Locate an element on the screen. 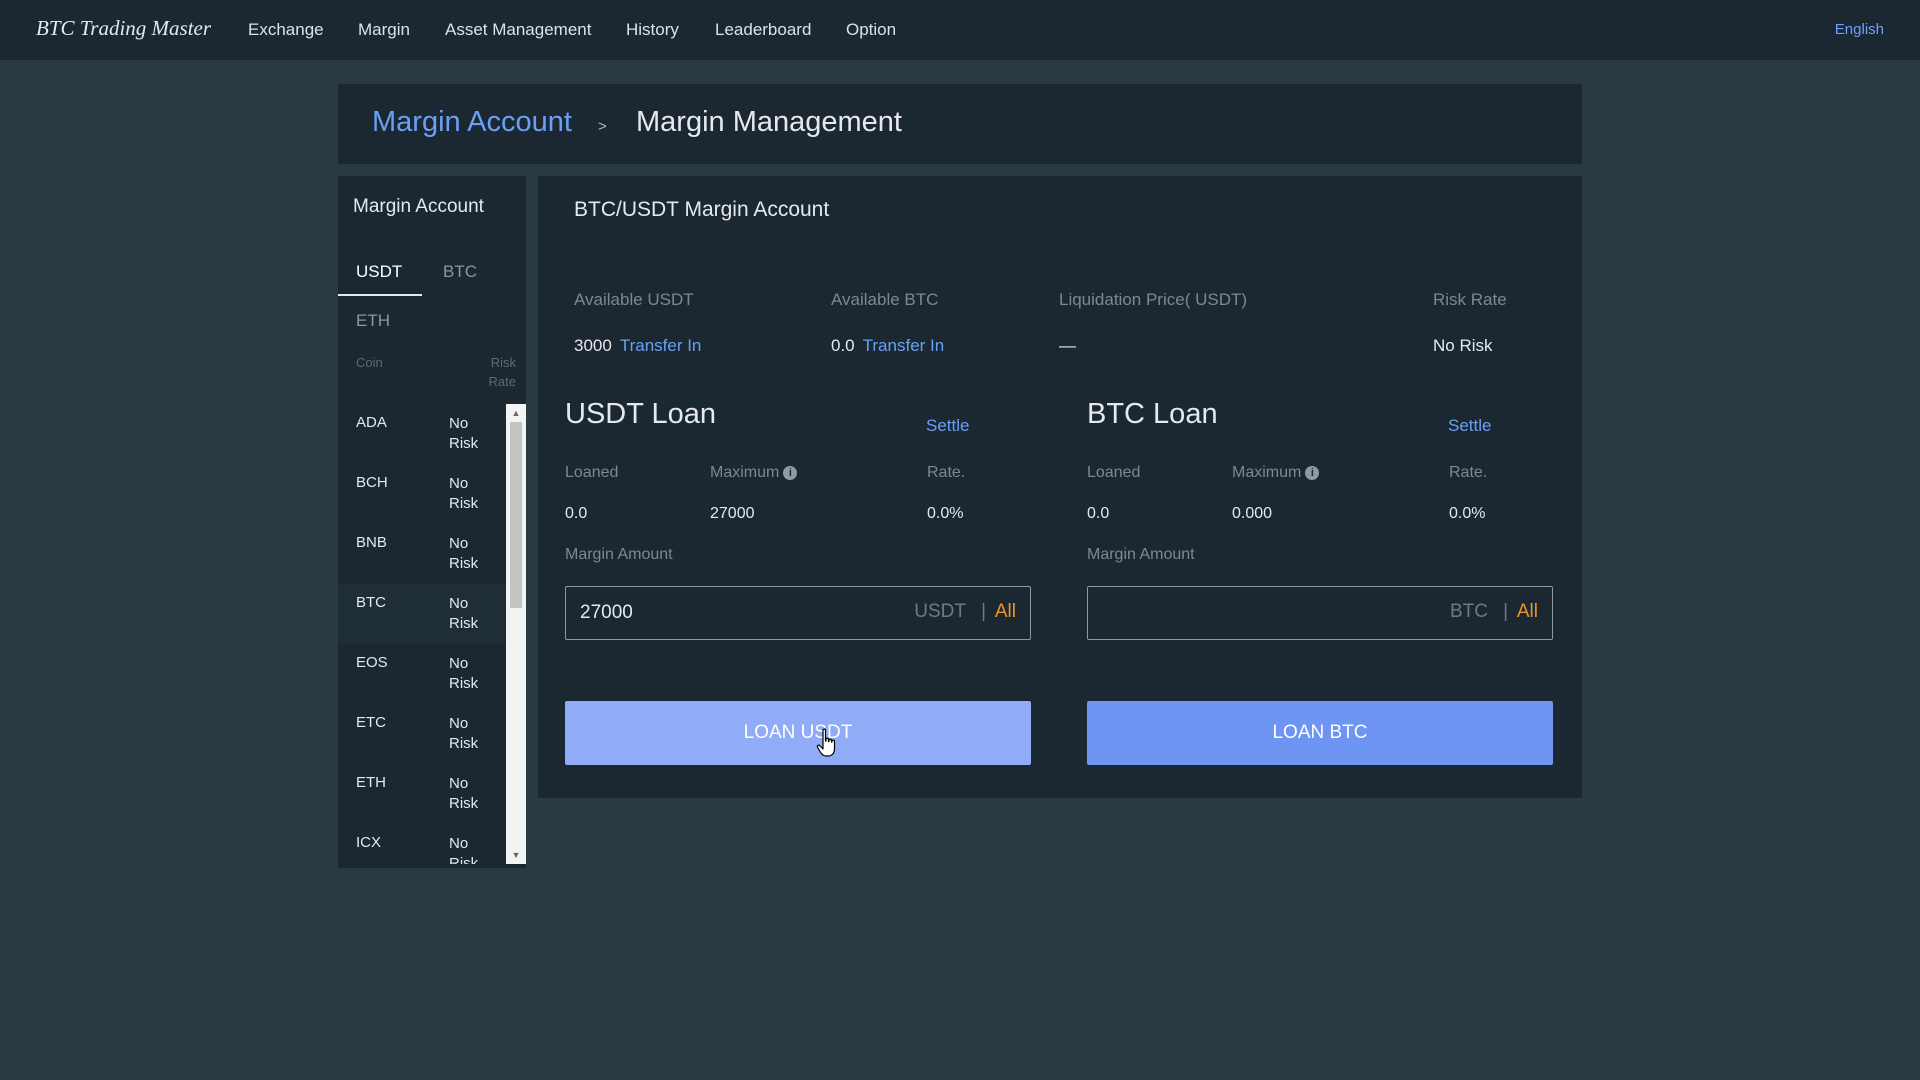 Image resolution: width=1920 pixels, height=1080 pixels. loan-usdt-button: LOAN USDT is located at coordinates (798, 733).